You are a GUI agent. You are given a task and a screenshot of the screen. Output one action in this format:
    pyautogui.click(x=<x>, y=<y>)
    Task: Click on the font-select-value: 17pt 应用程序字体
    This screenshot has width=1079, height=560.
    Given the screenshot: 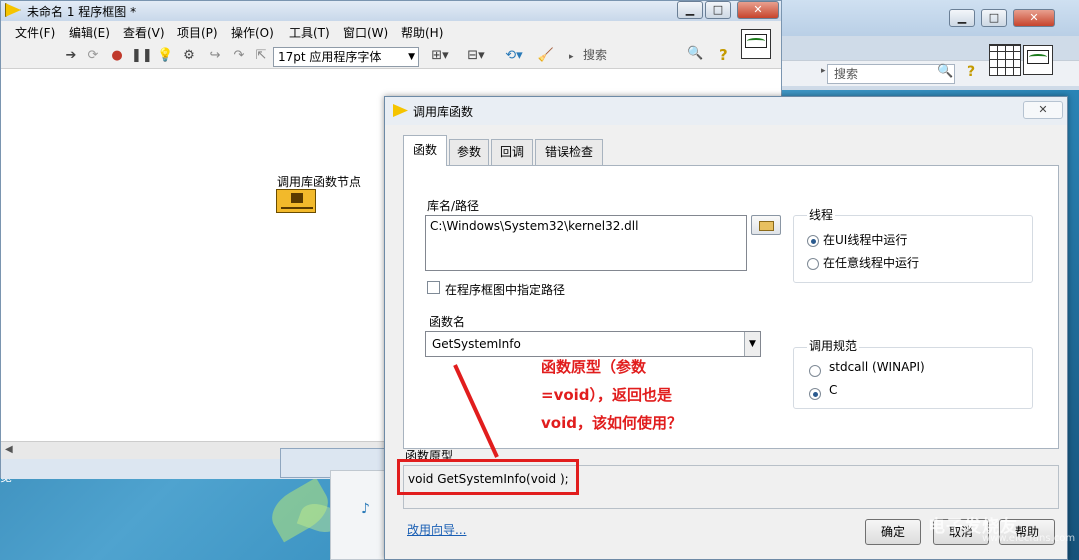 What is the action you would take?
    pyautogui.click(x=330, y=57)
    